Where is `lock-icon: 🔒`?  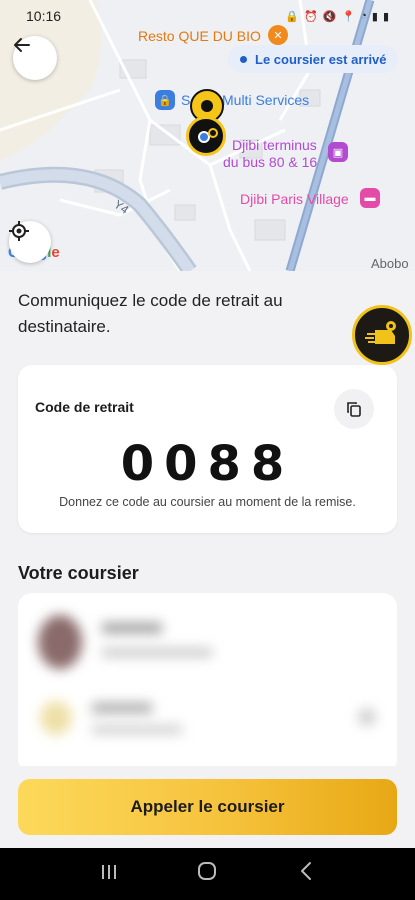 lock-icon: 🔒 is located at coordinates (292, 16).